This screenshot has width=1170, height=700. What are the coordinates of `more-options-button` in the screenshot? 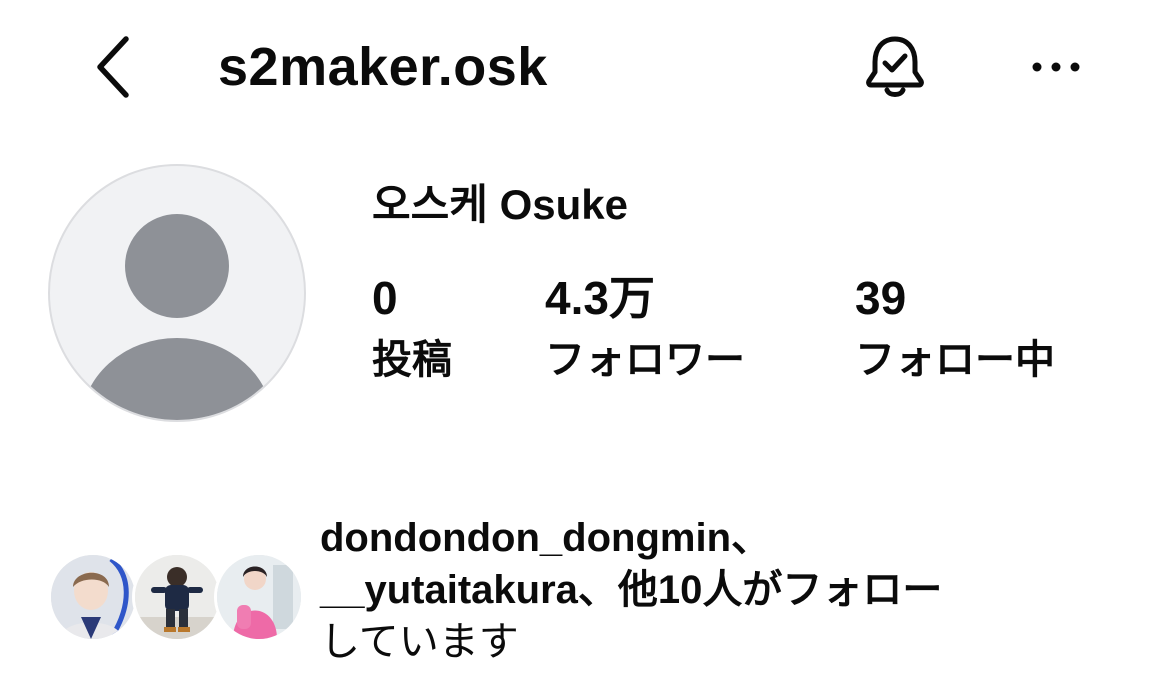 It's located at (1056, 67).